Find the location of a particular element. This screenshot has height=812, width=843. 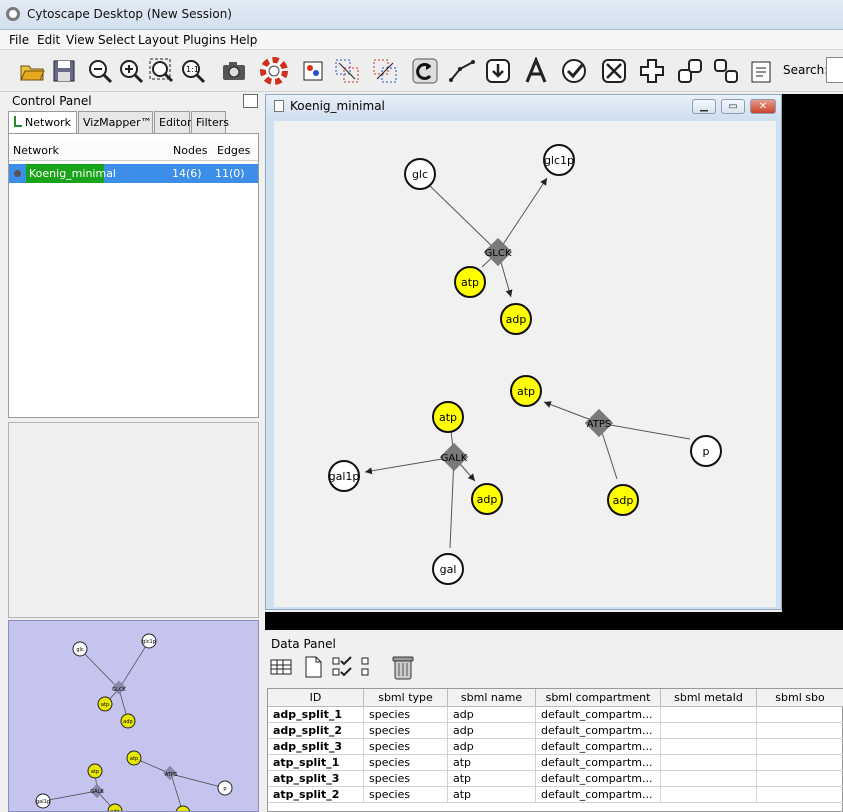

menu-layout: Layout is located at coordinates (158, 40).